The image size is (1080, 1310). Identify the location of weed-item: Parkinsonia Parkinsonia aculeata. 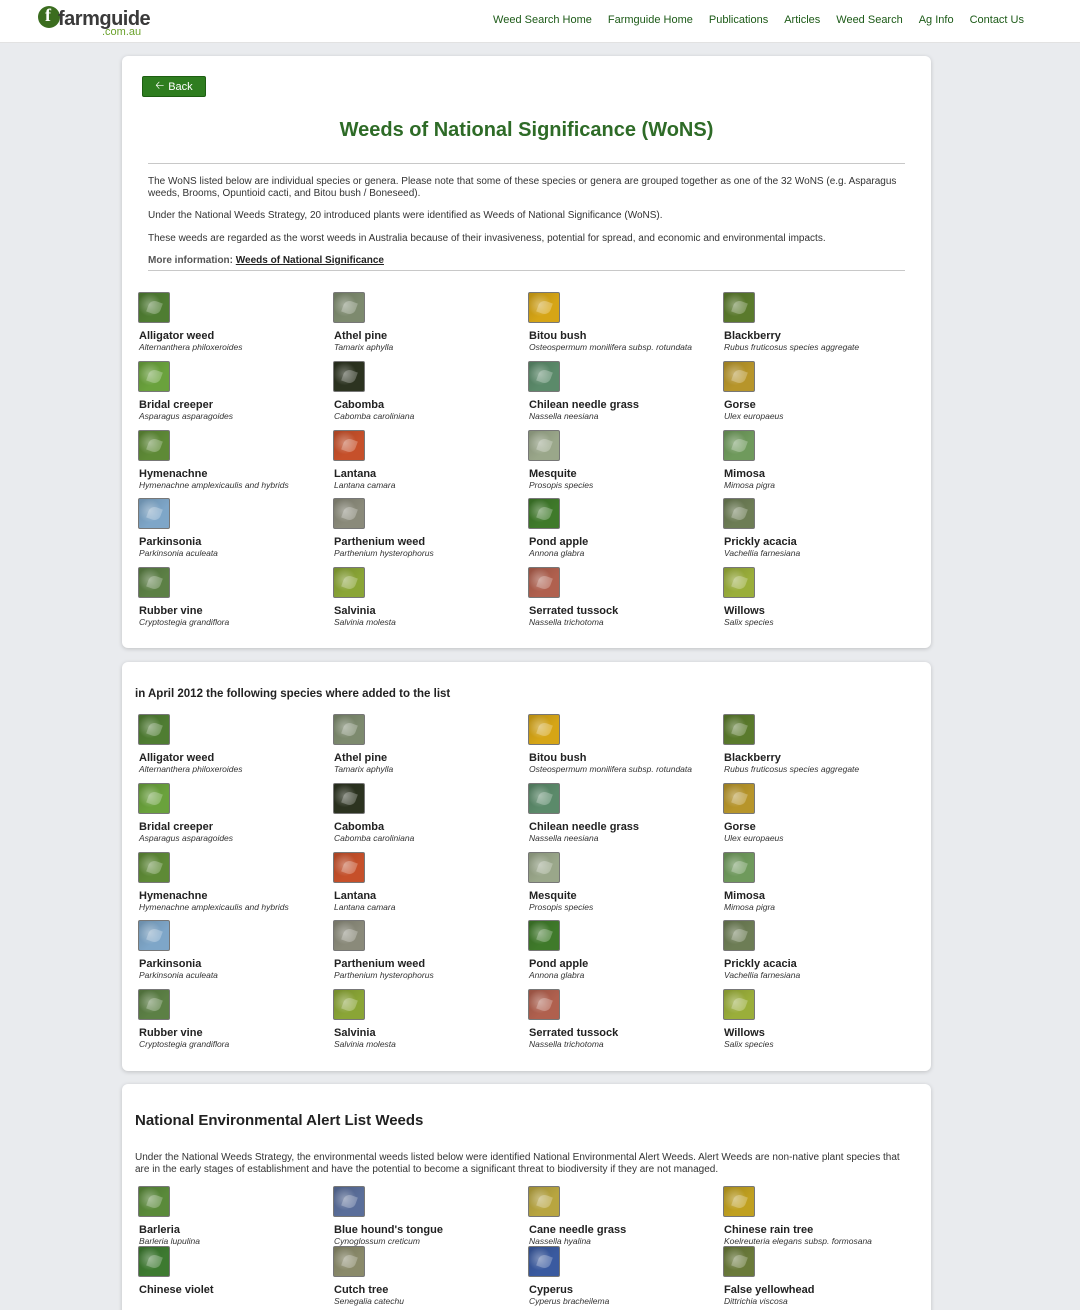
(235, 954).